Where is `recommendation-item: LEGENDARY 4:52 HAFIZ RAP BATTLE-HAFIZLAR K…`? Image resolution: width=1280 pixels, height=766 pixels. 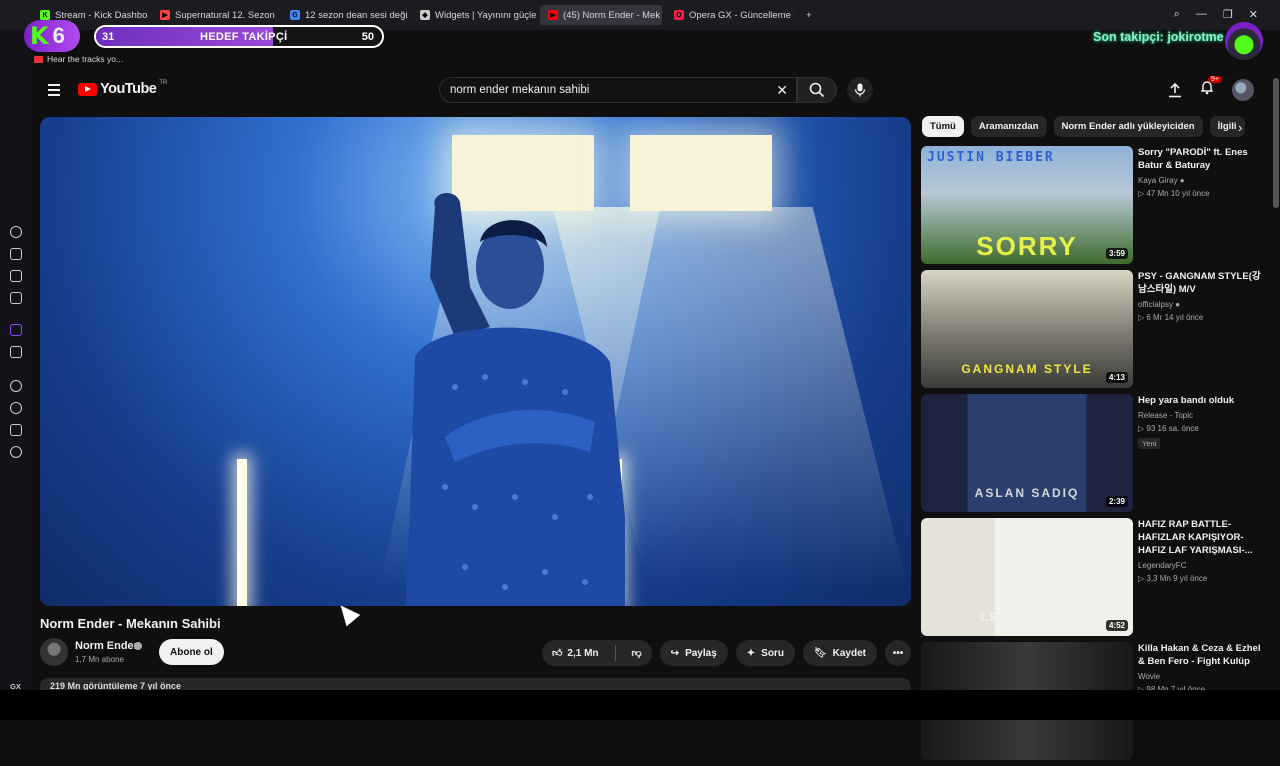
recommendation-item: LEGENDARY 4:52 HAFIZ RAP BATTLE-HAFIZLAR K… is located at coordinates (1093, 580).